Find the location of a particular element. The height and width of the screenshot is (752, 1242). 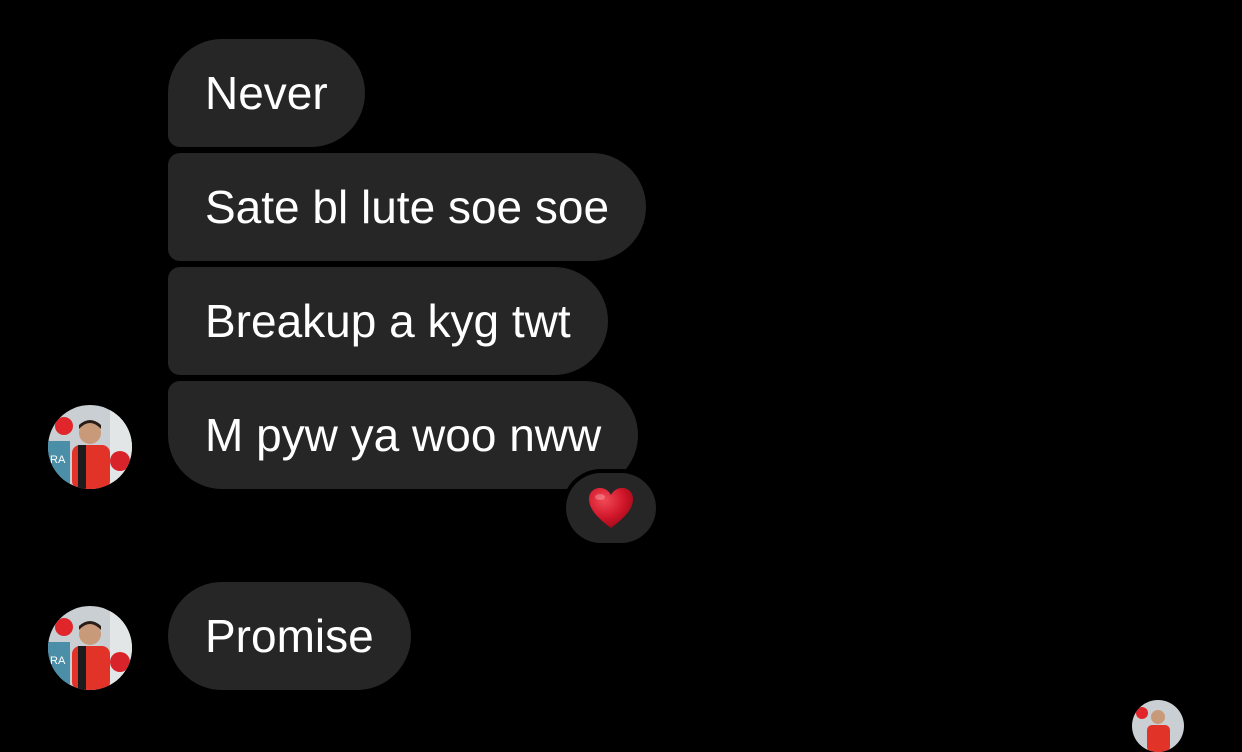

profile-photo-icon is located at coordinates (1158, 726).